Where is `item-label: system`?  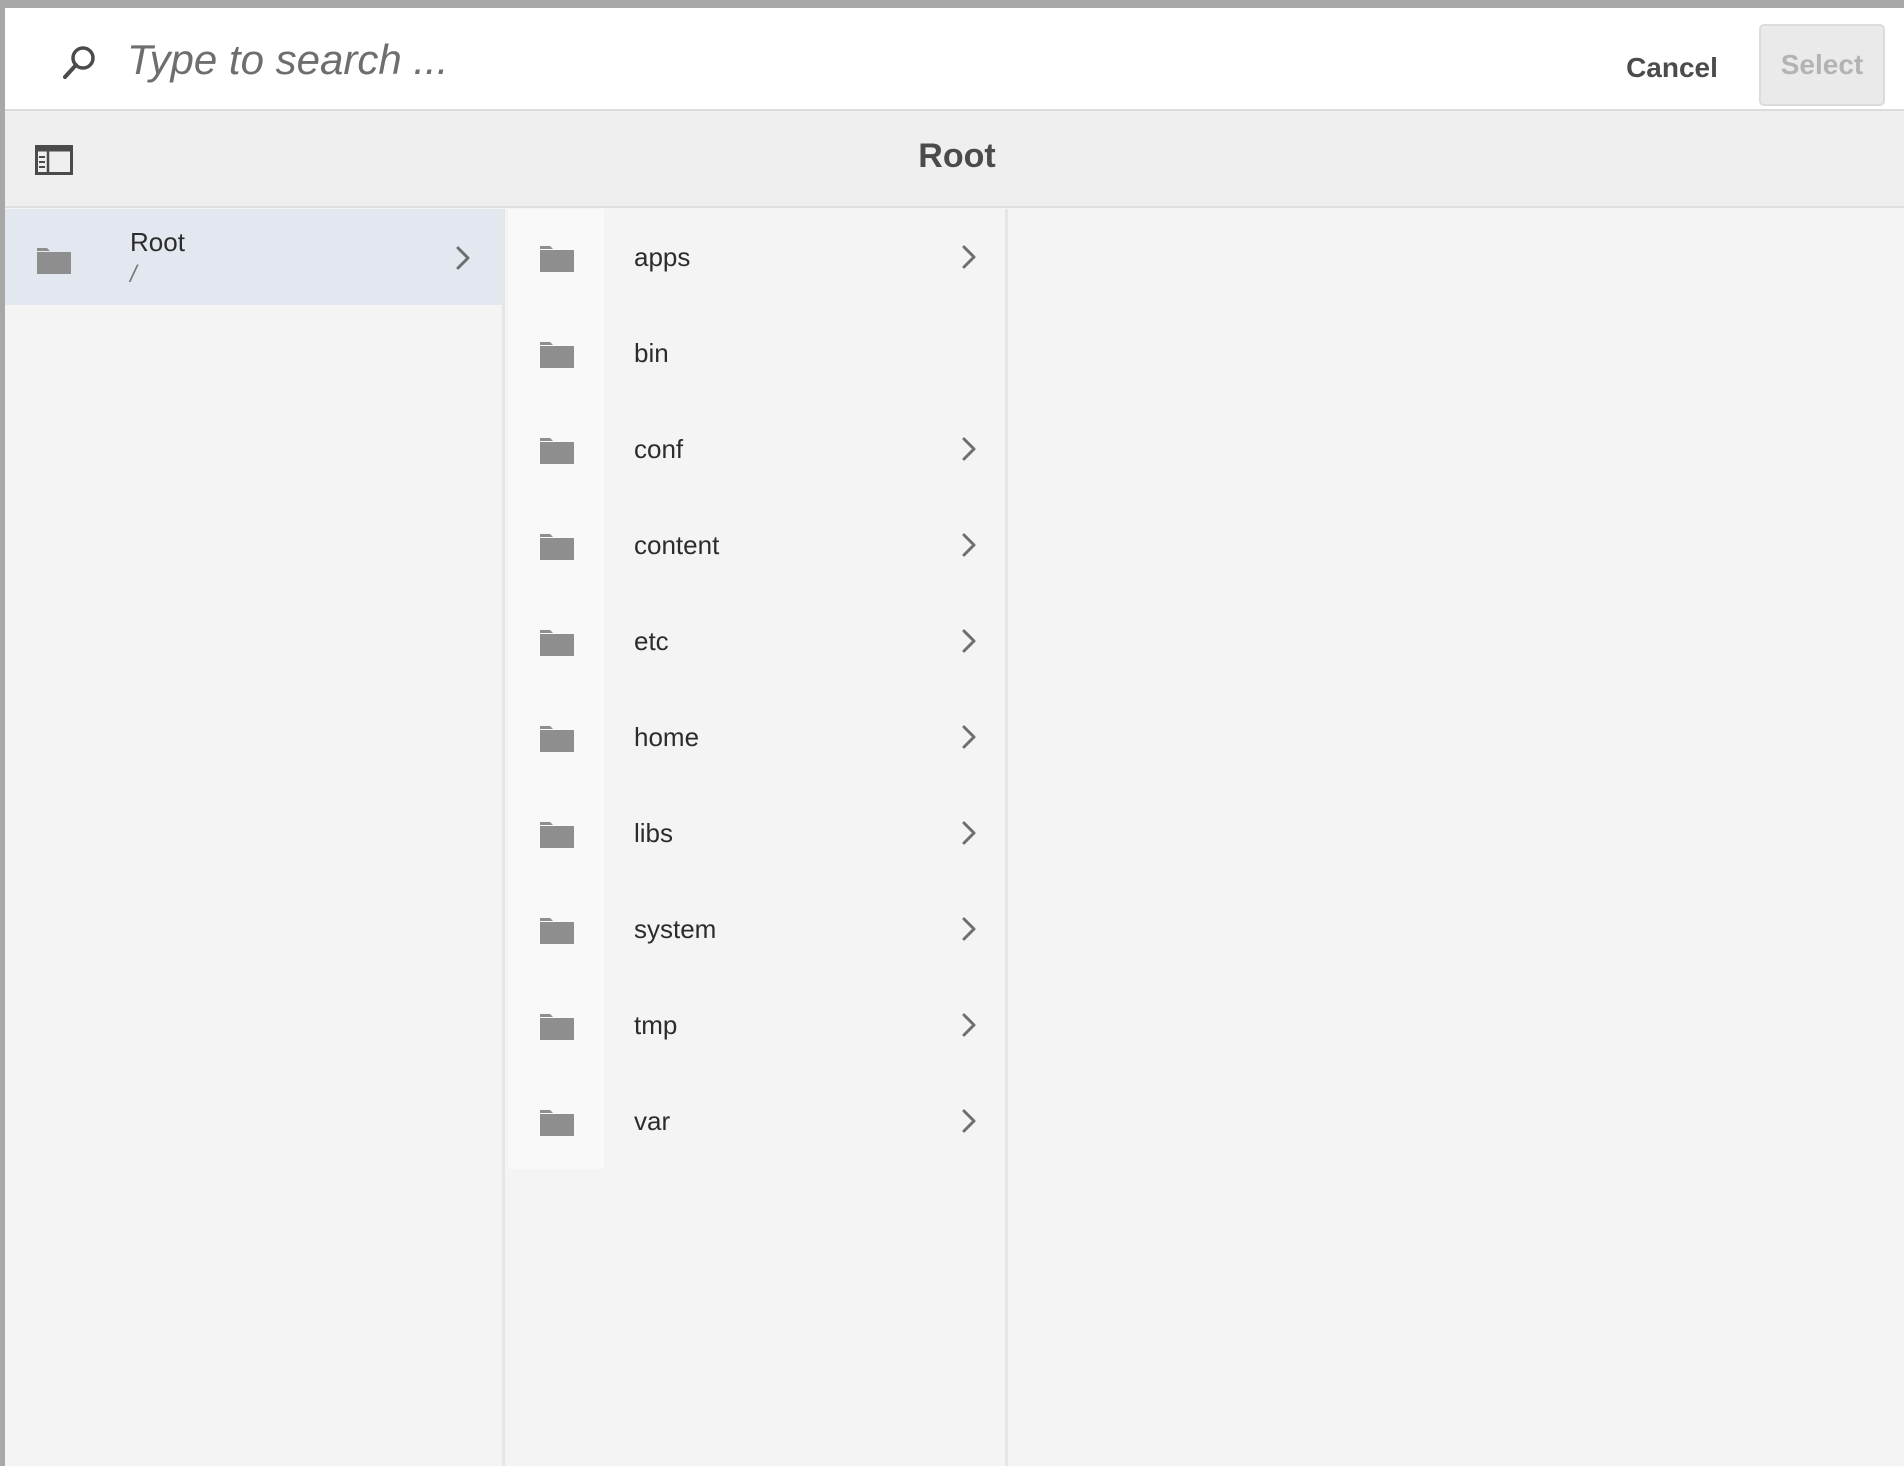 item-label: system is located at coordinates (675, 929).